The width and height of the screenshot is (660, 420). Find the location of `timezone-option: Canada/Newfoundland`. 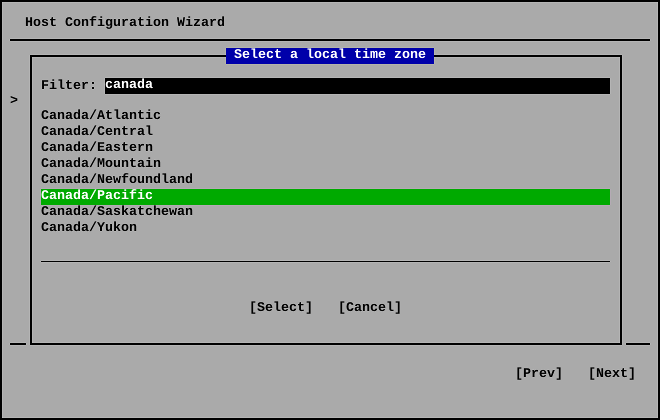

timezone-option: Canada/Newfoundland is located at coordinates (325, 181).